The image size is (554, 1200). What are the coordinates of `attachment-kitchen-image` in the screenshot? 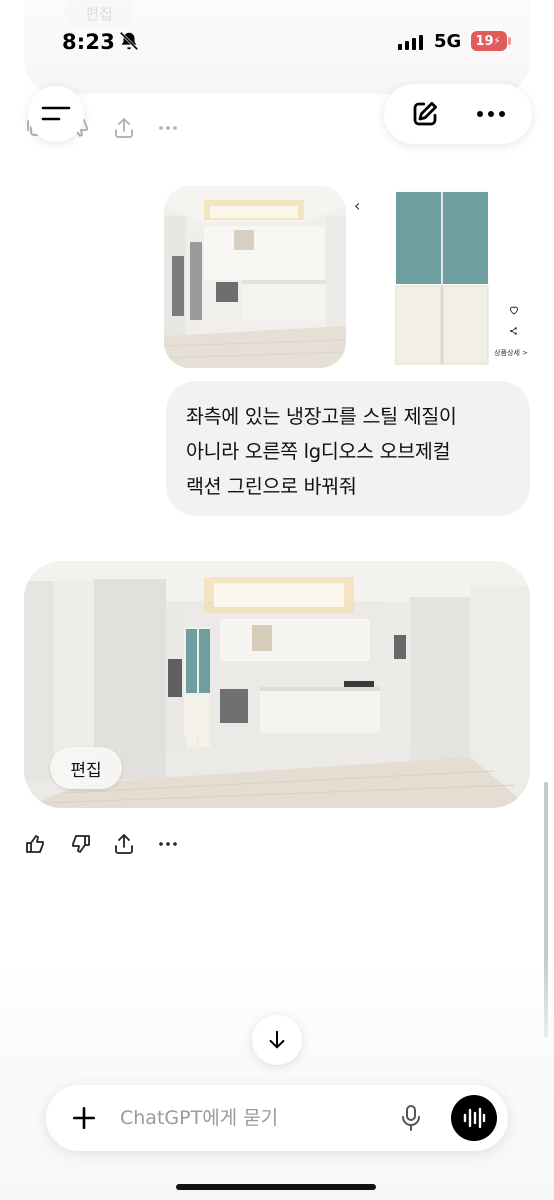 It's located at (255, 277).